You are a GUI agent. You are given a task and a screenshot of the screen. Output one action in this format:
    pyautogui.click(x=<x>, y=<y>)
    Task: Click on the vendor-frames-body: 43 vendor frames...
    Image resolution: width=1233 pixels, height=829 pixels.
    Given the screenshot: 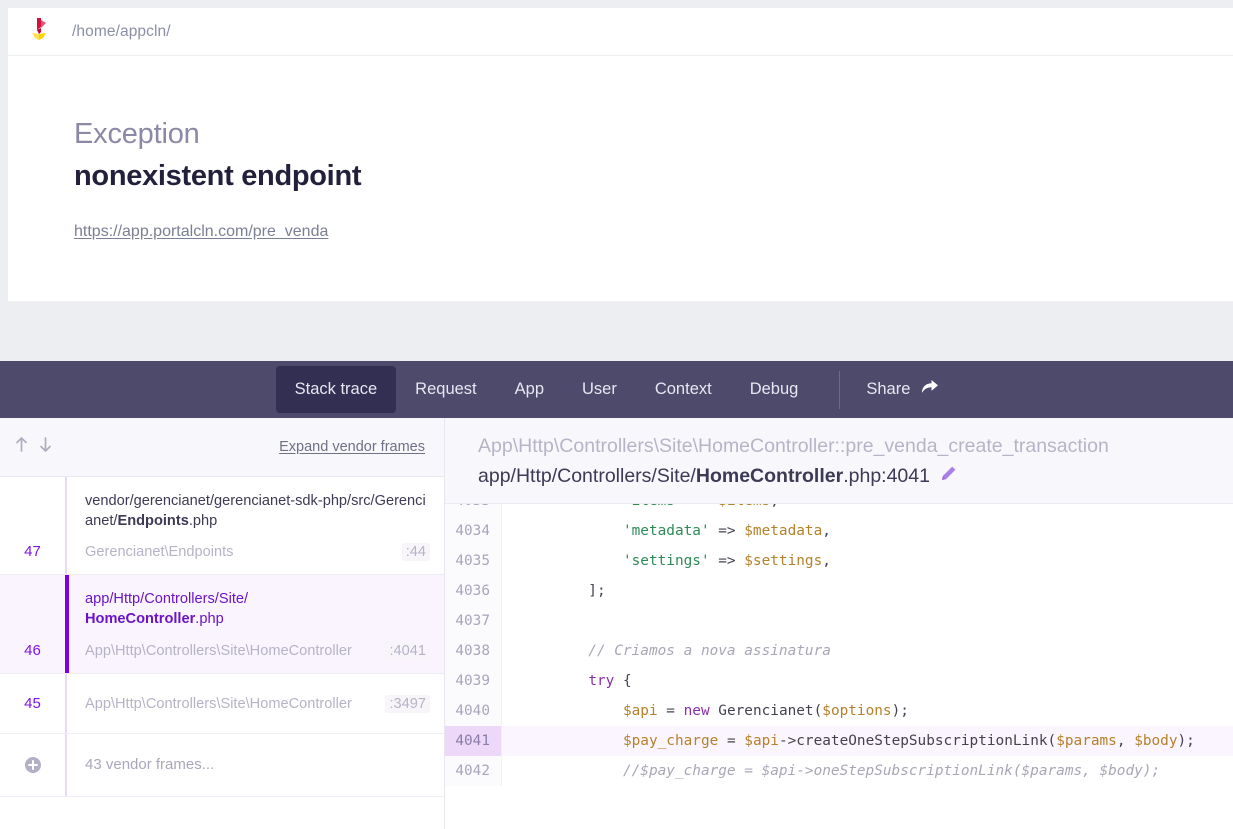 What is the action you would take?
    pyautogui.click(x=254, y=764)
    